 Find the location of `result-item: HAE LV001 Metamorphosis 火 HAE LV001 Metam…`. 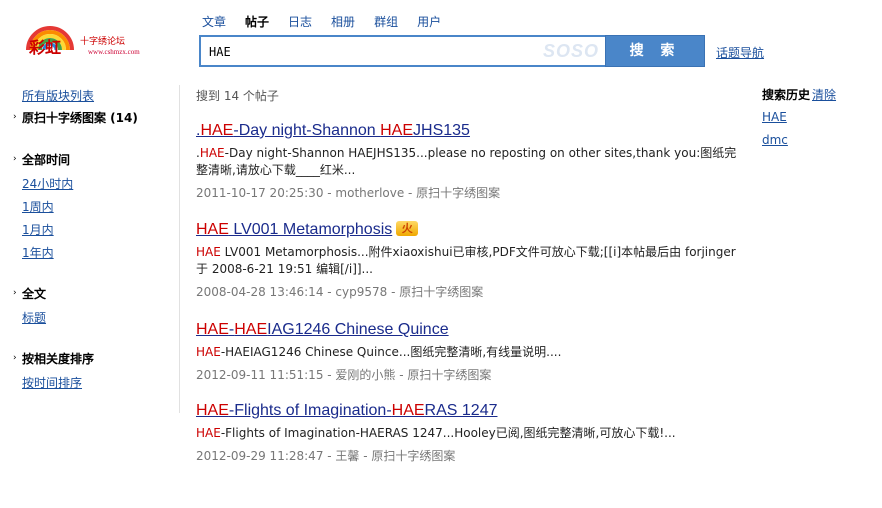

result-item: HAE LV001 Metamorphosis 火 HAE LV001 Metam… is located at coordinates (471, 260).